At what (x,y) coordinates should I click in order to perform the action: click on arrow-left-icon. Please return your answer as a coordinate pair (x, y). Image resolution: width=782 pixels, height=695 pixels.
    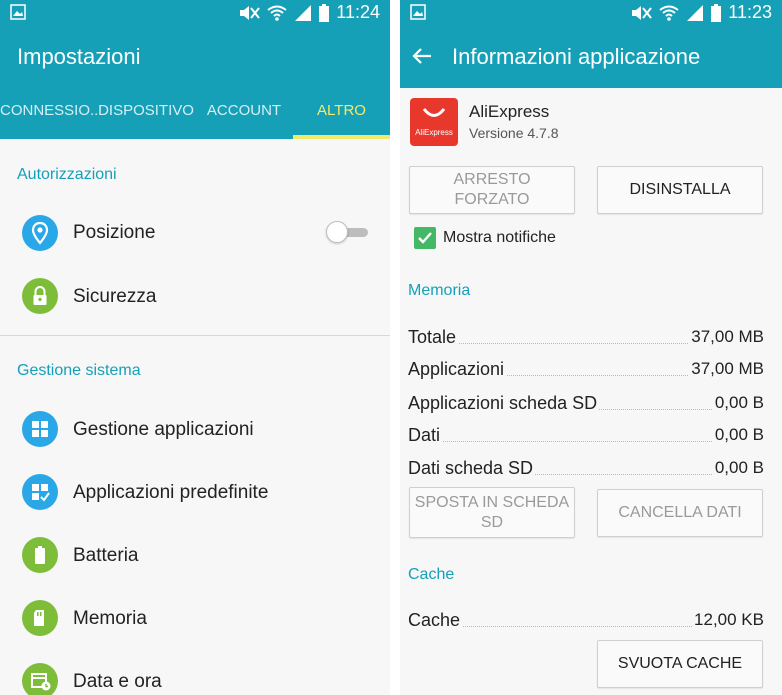
    Looking at the image, I should click on (422, 56).